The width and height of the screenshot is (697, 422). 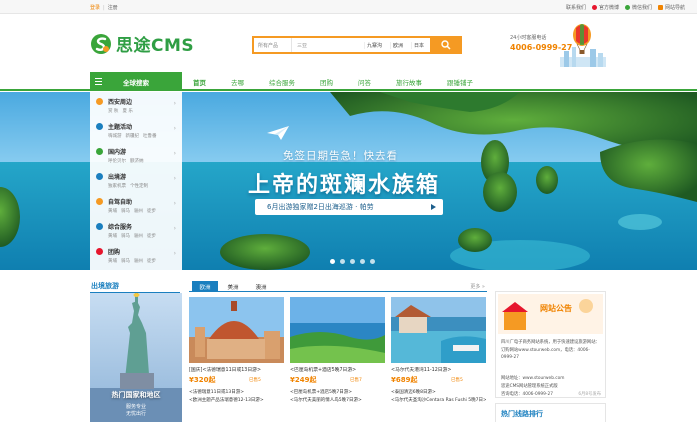 I want to click on category-menu-item: 西安周边赏 秋夏 乐 ›, so click(x=136, y=106).